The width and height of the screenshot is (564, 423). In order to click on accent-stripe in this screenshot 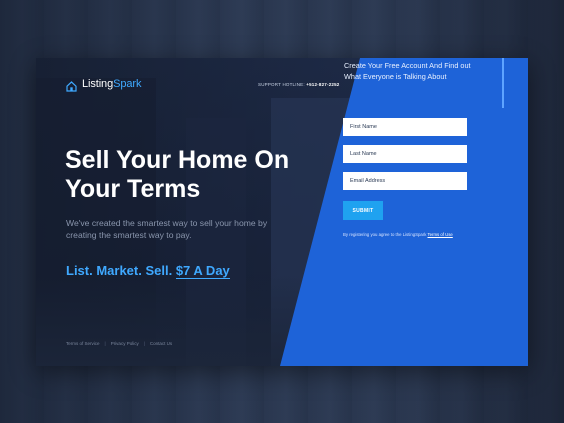, I will do `click(503, 83)`.